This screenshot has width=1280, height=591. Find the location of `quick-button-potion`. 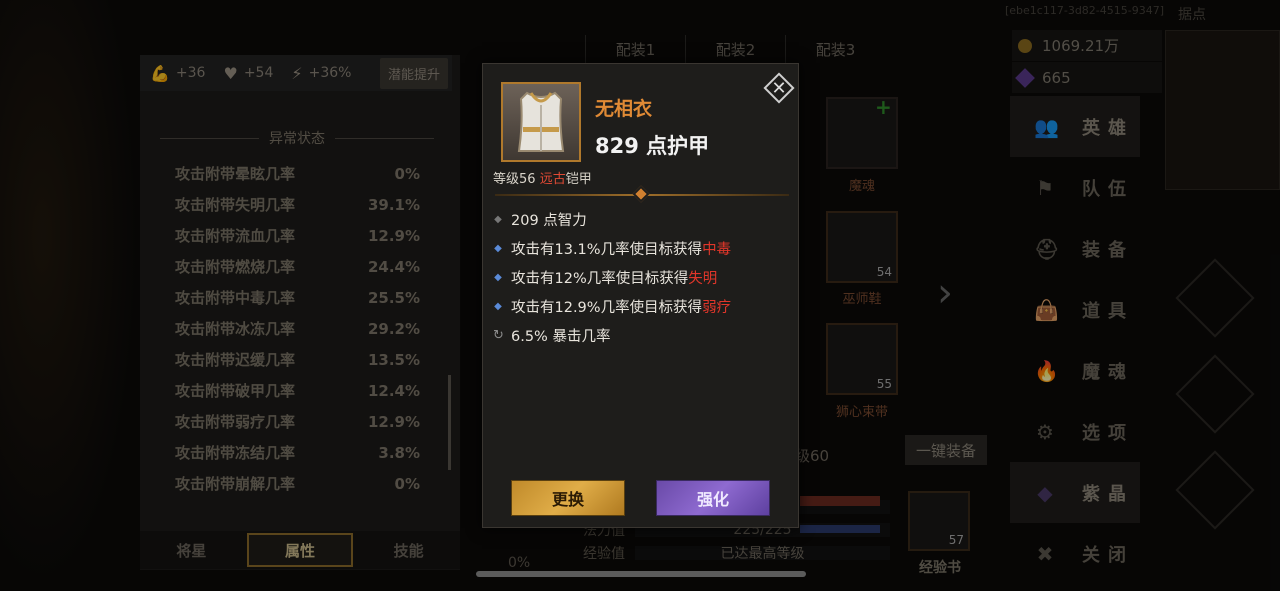

quick-button-potion is located at coordinates (1215, 394).